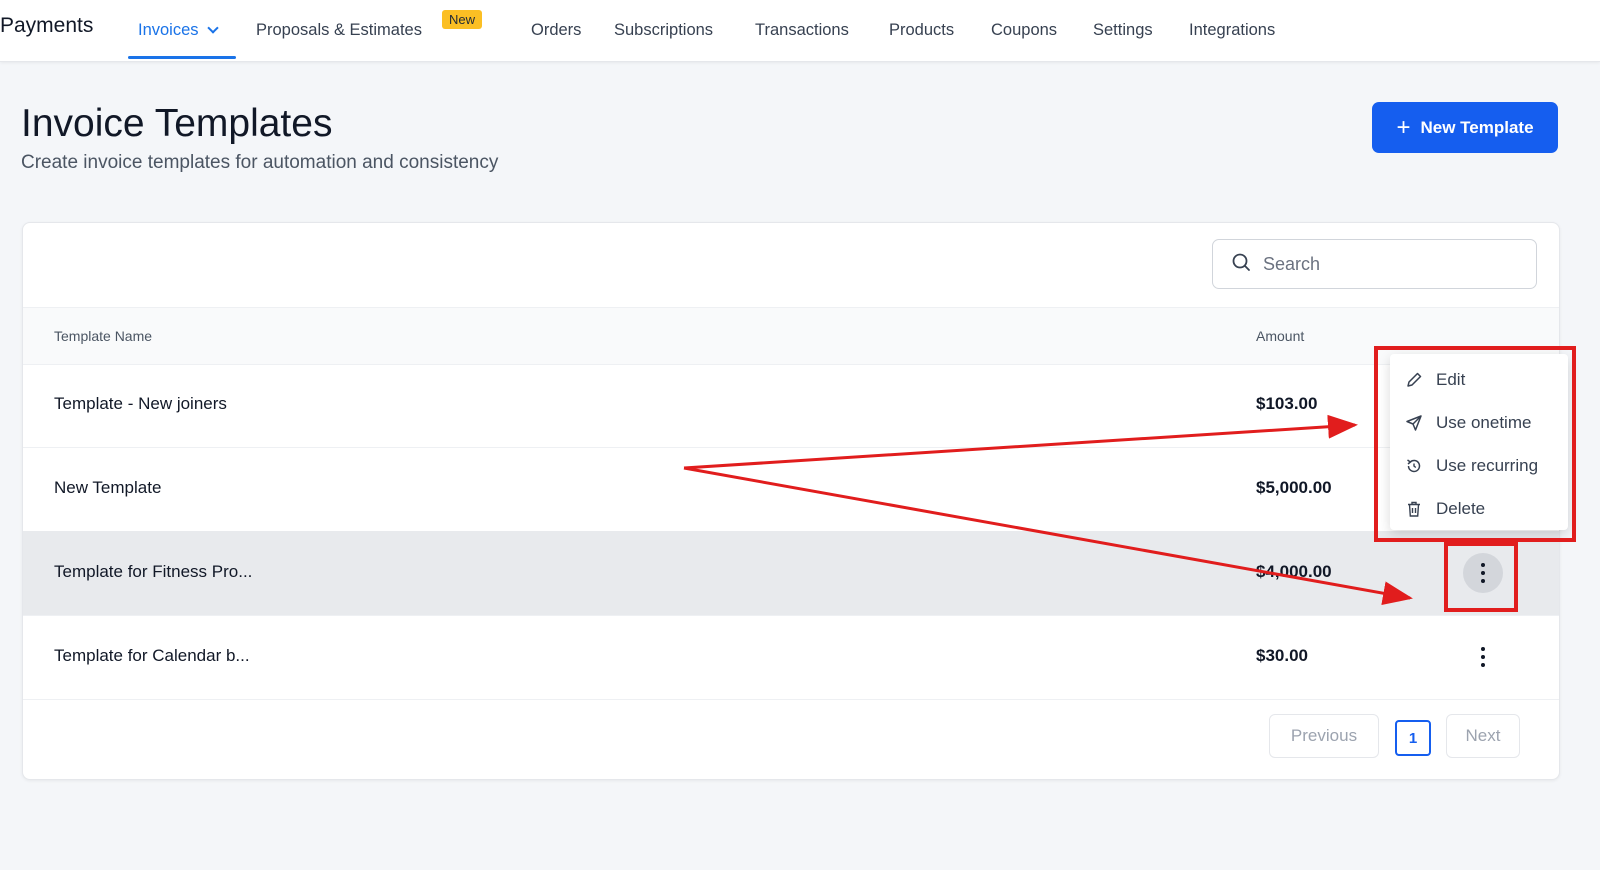  What do you see at coordinates (1414, 509) in the screenshot?
I see `trash-icon` at bounding box center [1414, 509].